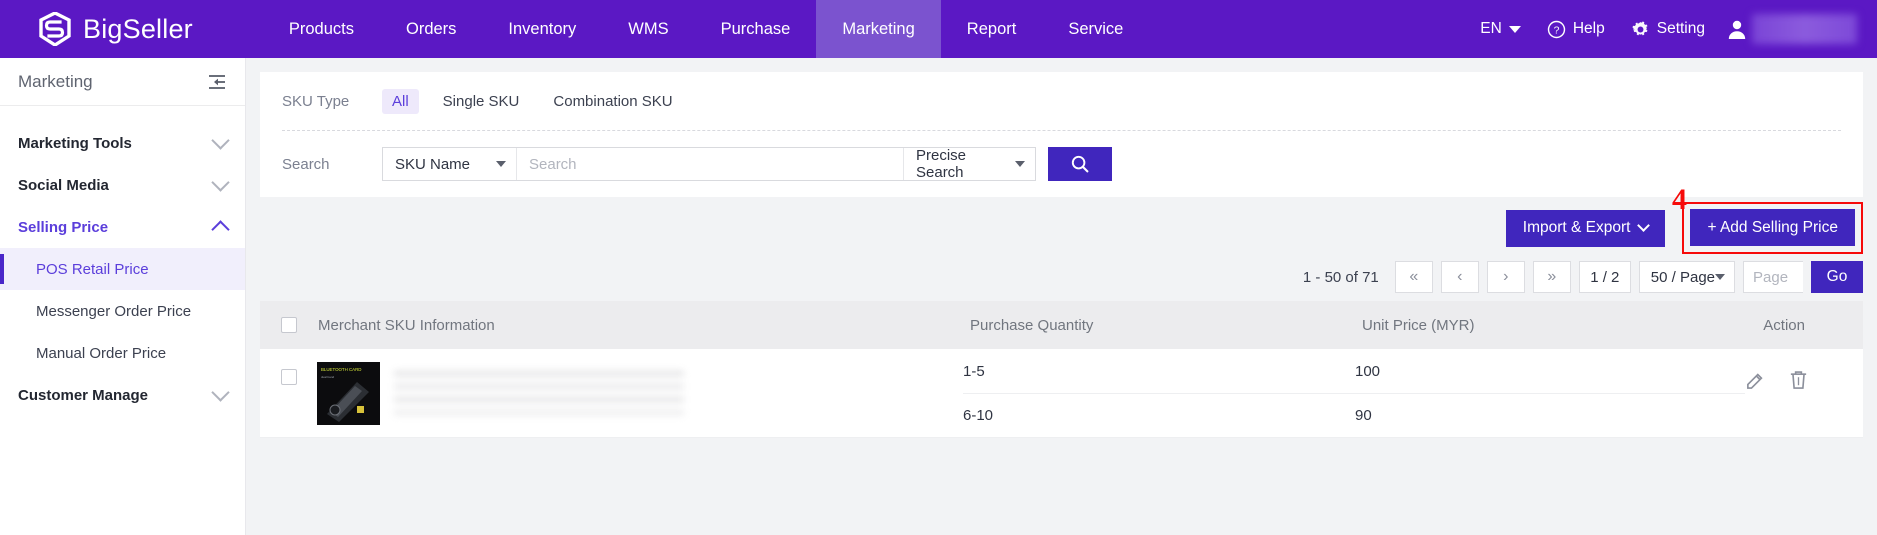 The width and height of the screenshot is (1877, 535). Describe the element at coordinates (400, 101) in the screenshot. I see `sku-type-option-all: All` at that location.